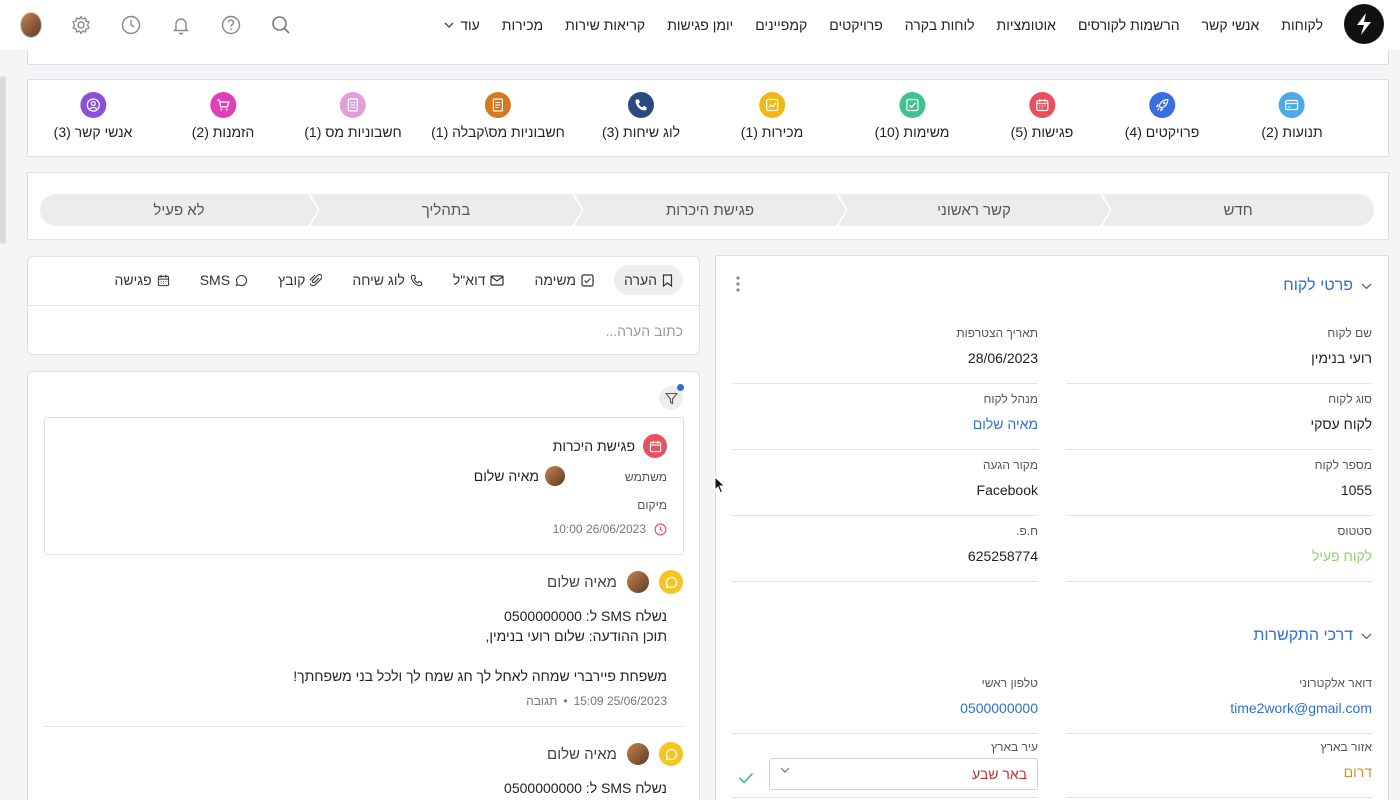 Image resolution: width=1400 pixels, height=800 pixels. Describe the element at coordinates (720, 485) in the screenshot. I see `mouse-cursor-icon` at that location.